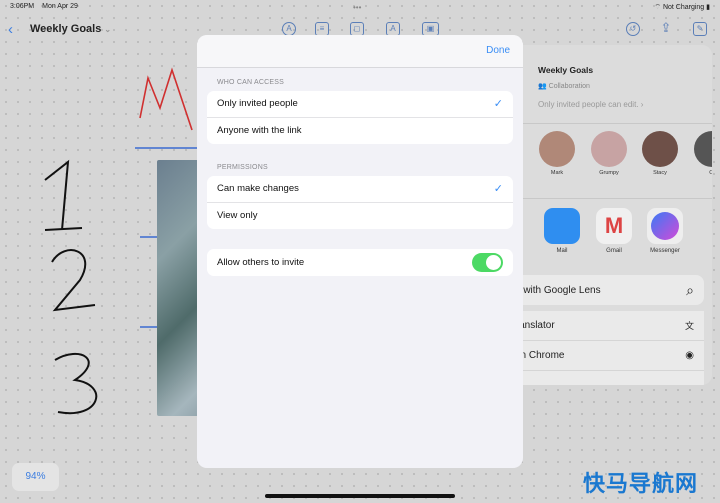  I want to click on collaboration-icon: 👥, so click(543, 86).